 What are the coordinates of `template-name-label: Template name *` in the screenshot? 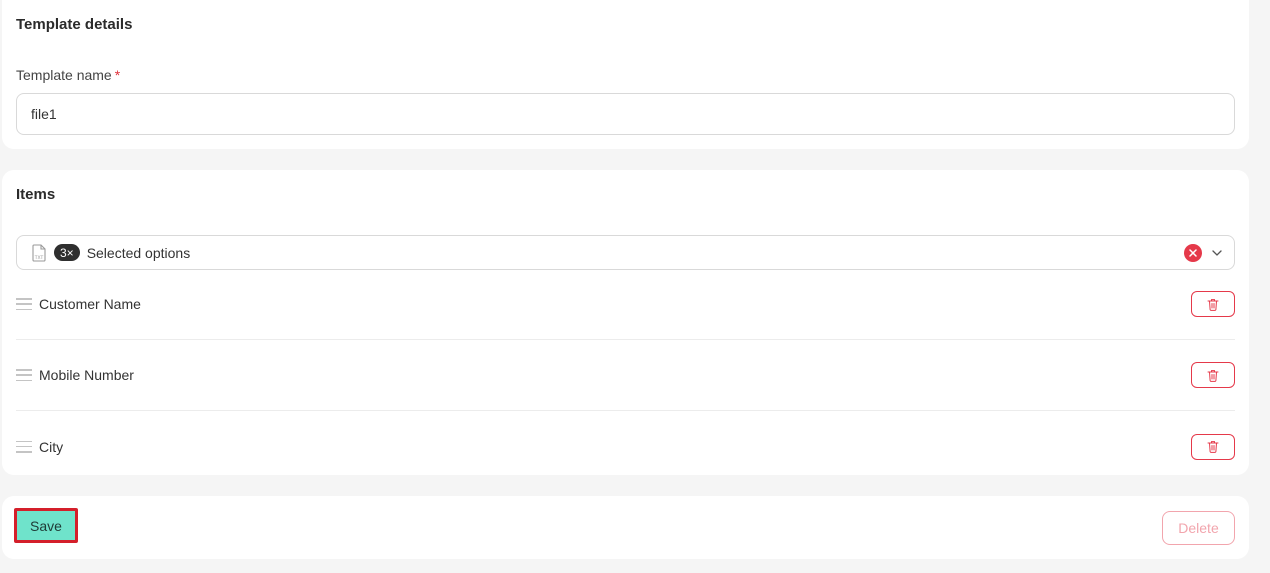 It's located at (68, 75).